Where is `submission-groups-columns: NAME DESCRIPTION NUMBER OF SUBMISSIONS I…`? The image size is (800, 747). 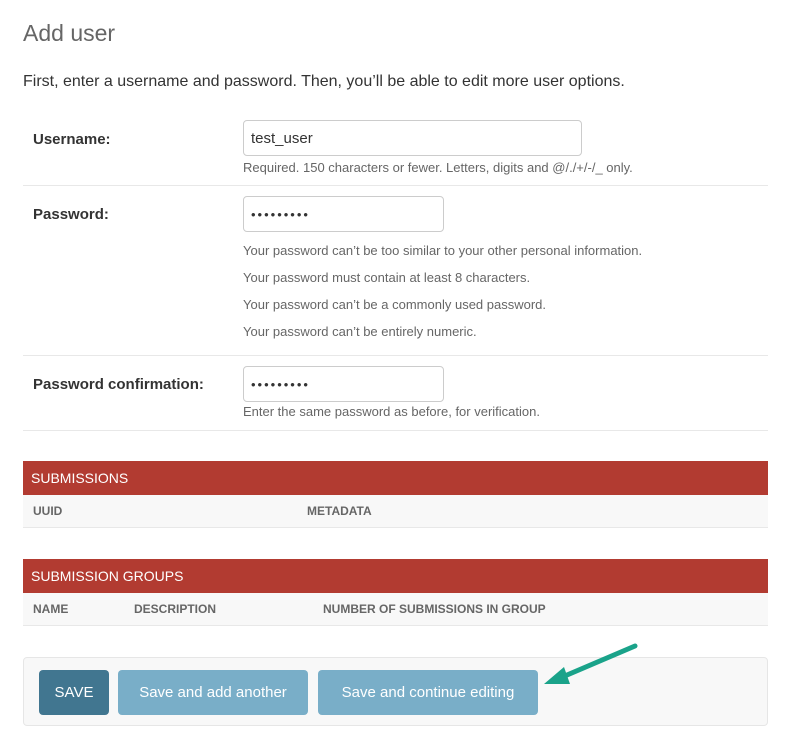
submission-groups-columns: NAME DESCRIPTION NUMBER OF SUBMISSIONS I… is located at coordinates (395, 609).